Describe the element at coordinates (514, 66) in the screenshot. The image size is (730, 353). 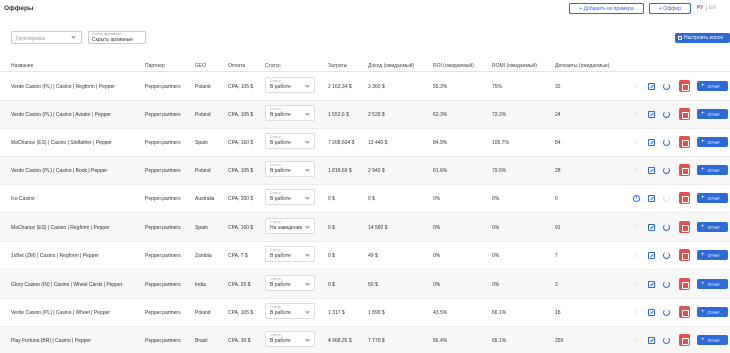
I see `col-romi: ROMI (ожидаемый)` at that location.